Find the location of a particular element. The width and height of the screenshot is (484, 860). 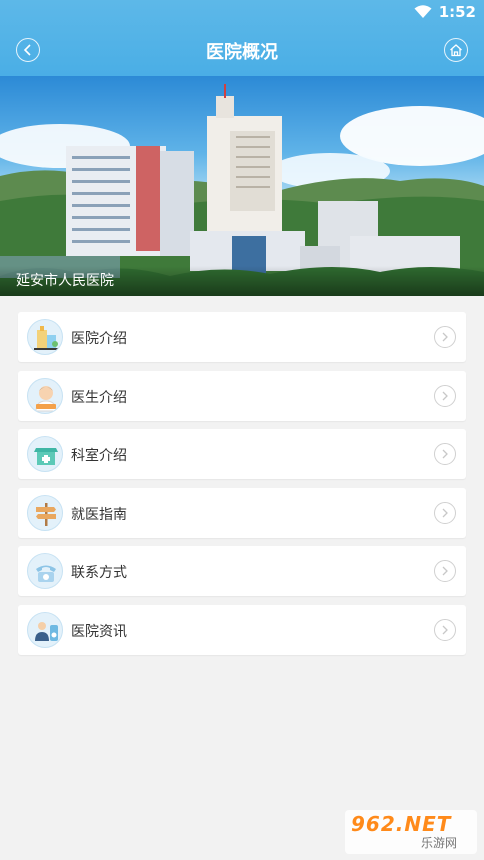

wifi-icon is located at coordinates (423, 11).